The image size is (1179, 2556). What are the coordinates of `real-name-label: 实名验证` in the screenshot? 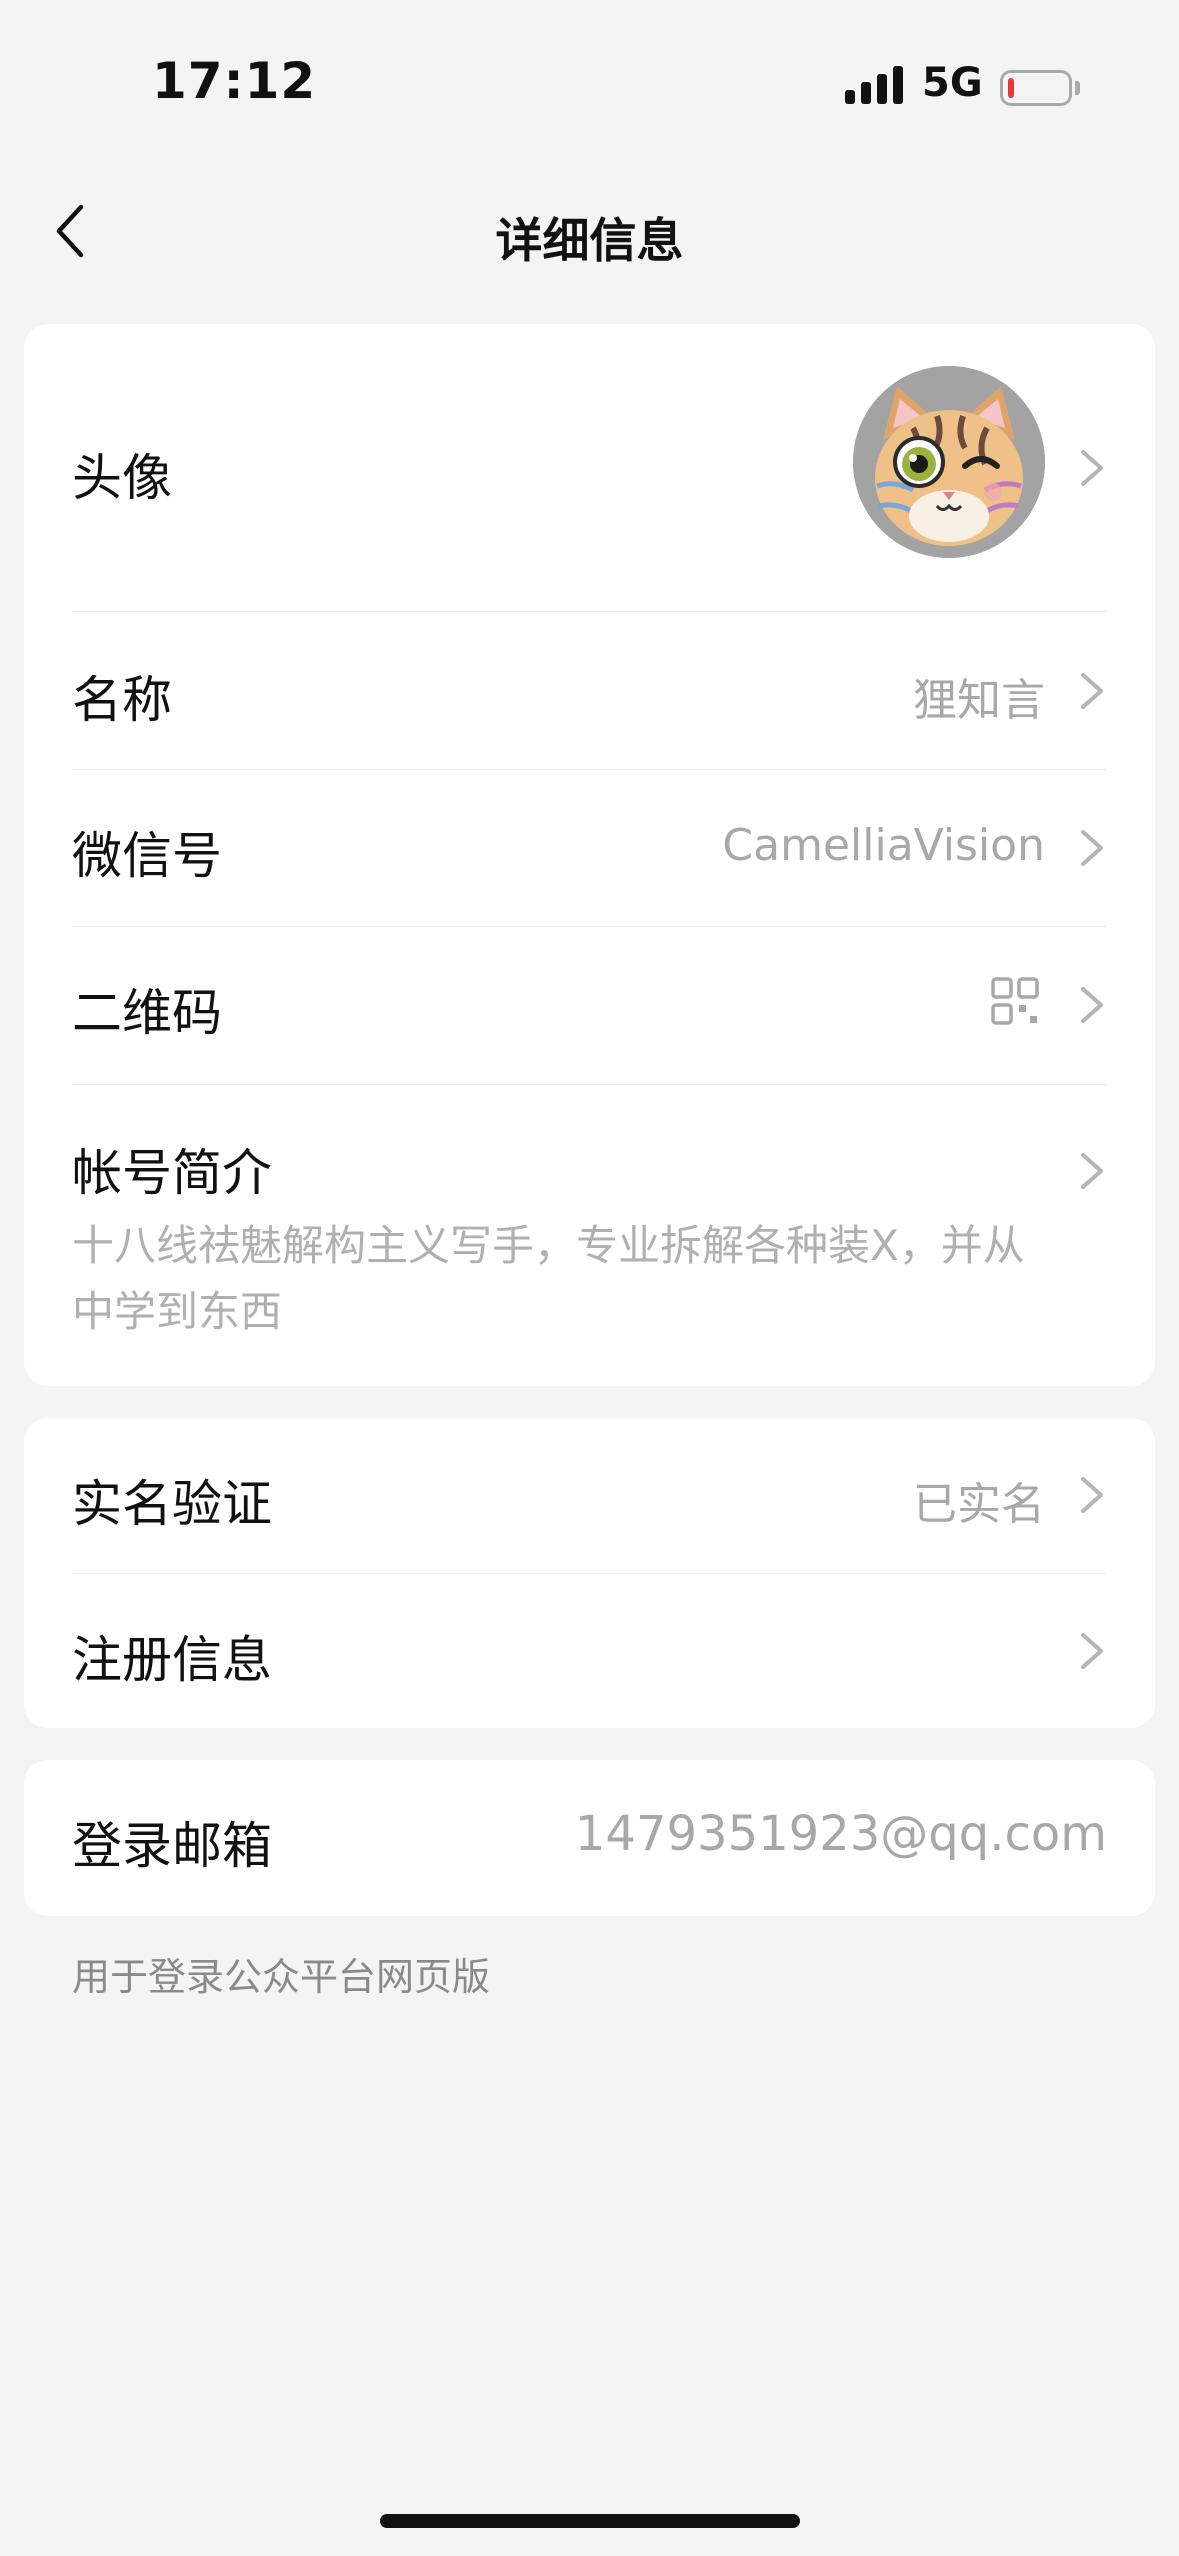 It's located at (172, 1504).